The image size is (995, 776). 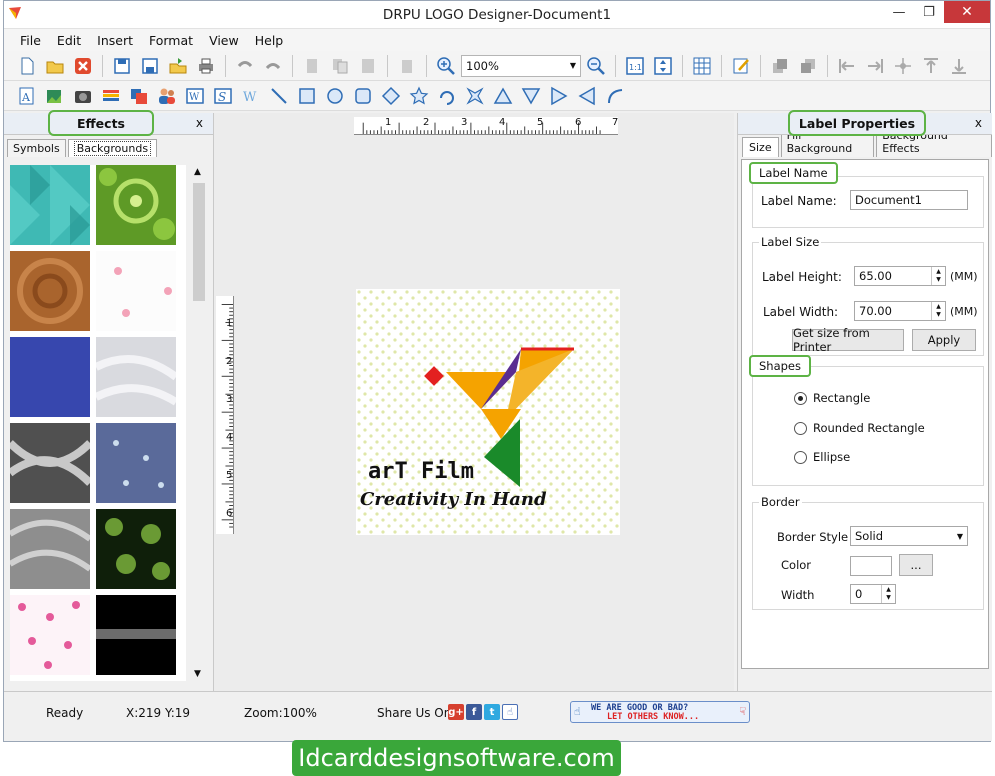 I want to click on export-icon, so click(x=178, y=66).